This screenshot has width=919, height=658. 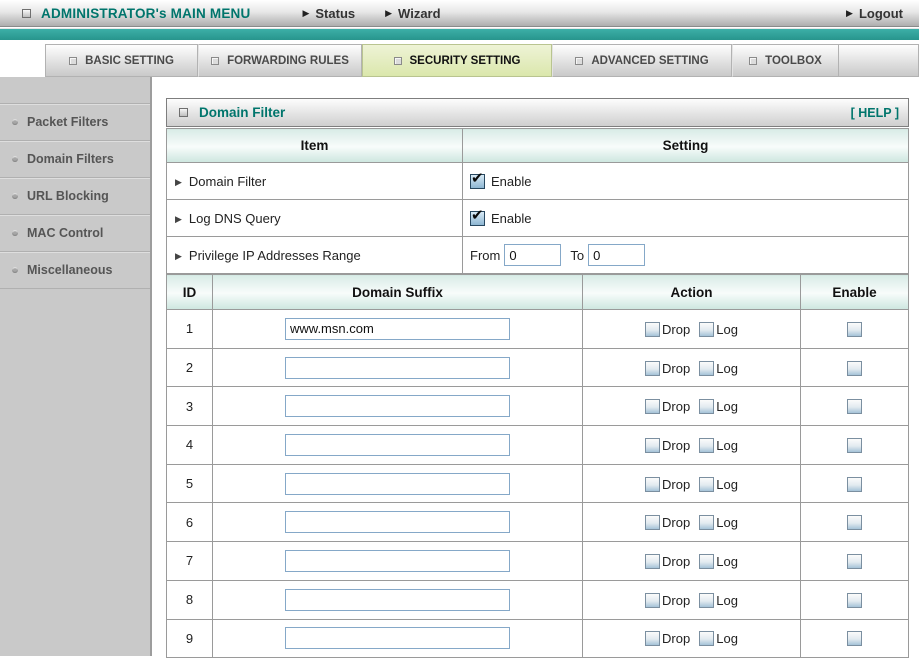 What do you see at coordinates (485, 255) in the screenshot?
I see `from-label: From` at bounding box center [485, 255].